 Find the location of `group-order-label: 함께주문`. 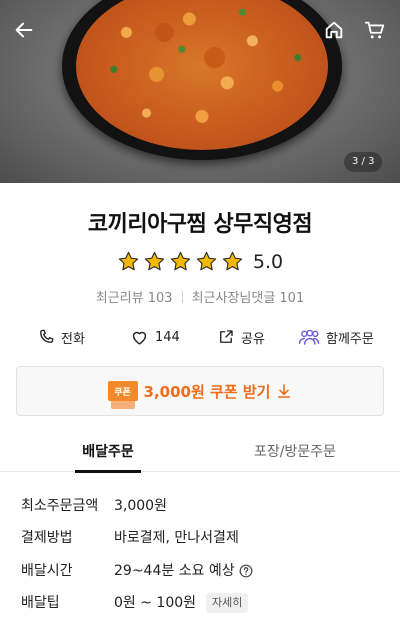

group-order-label: 함께주문 is located at coordinates (350, 339).